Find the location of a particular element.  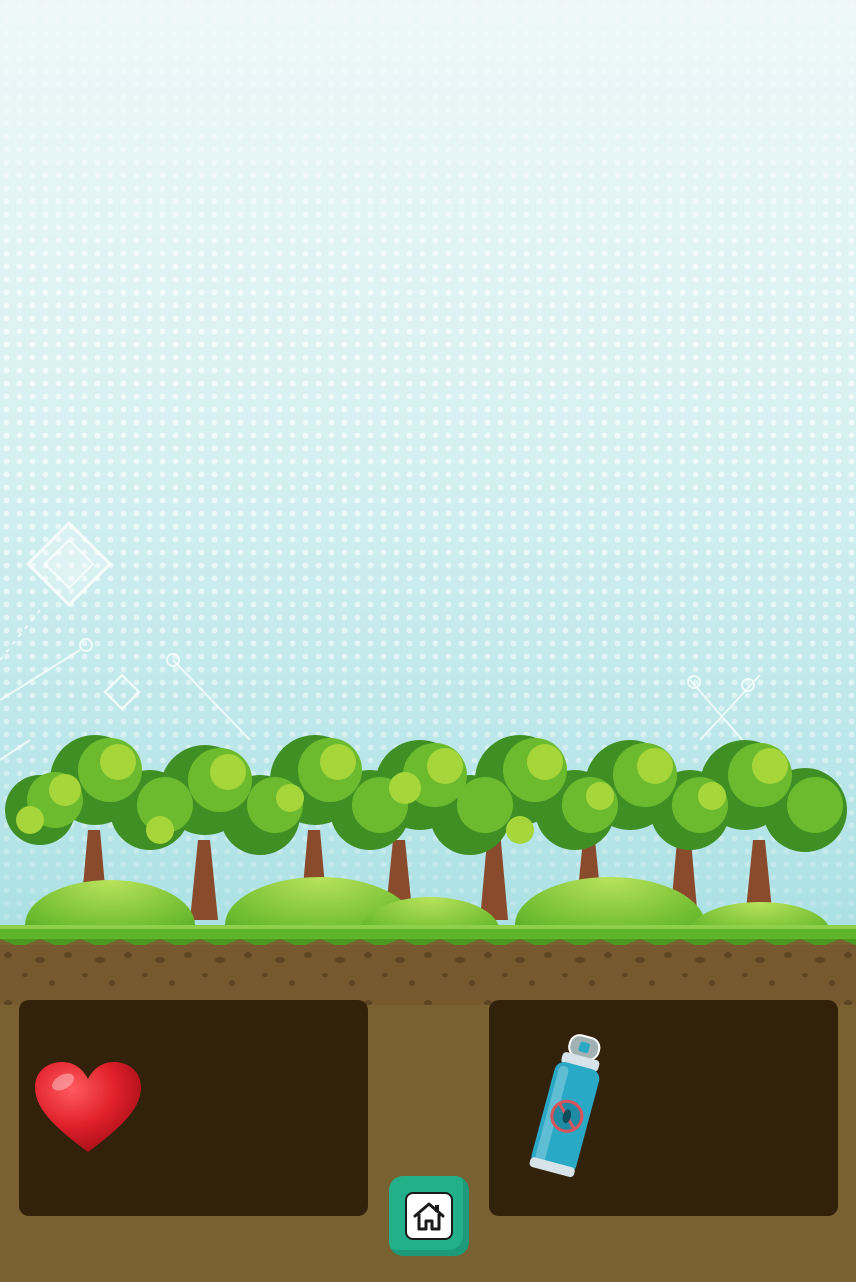

home-icon is located at coordinates (429, 1216).